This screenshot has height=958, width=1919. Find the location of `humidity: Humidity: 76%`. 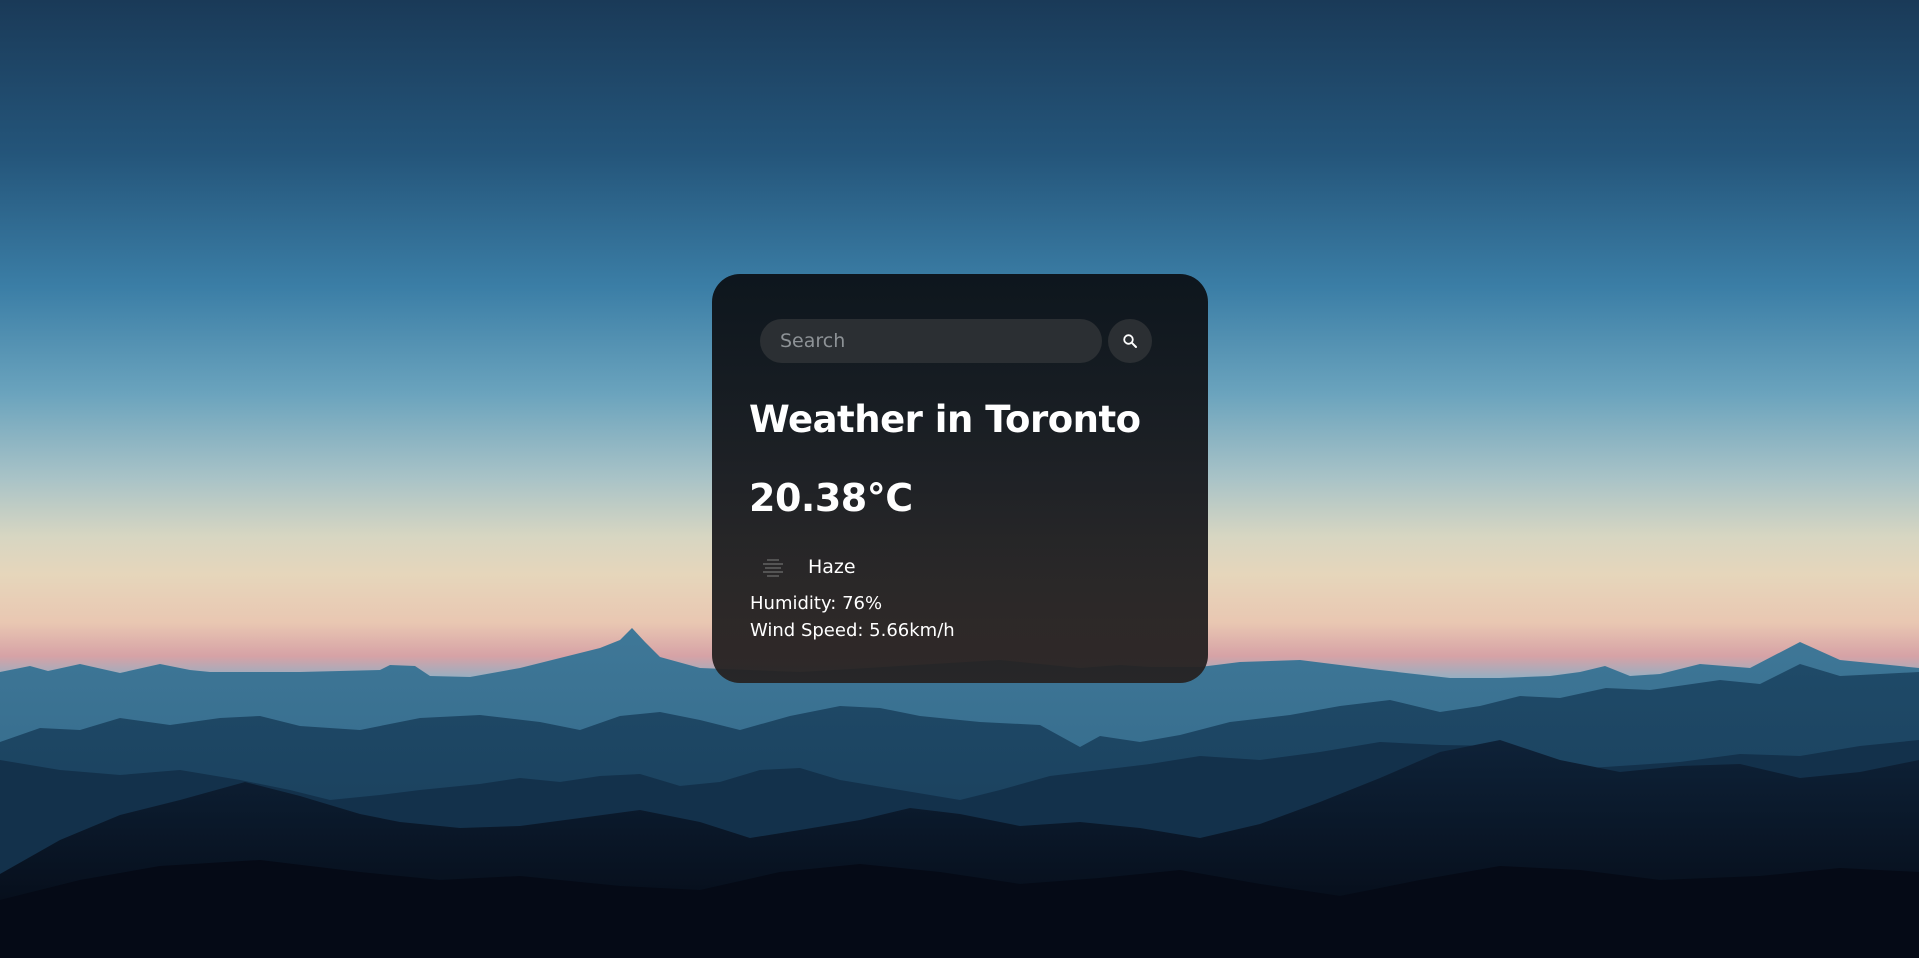

humidity: Humidity: 76% is located at coordinates (816, 603).